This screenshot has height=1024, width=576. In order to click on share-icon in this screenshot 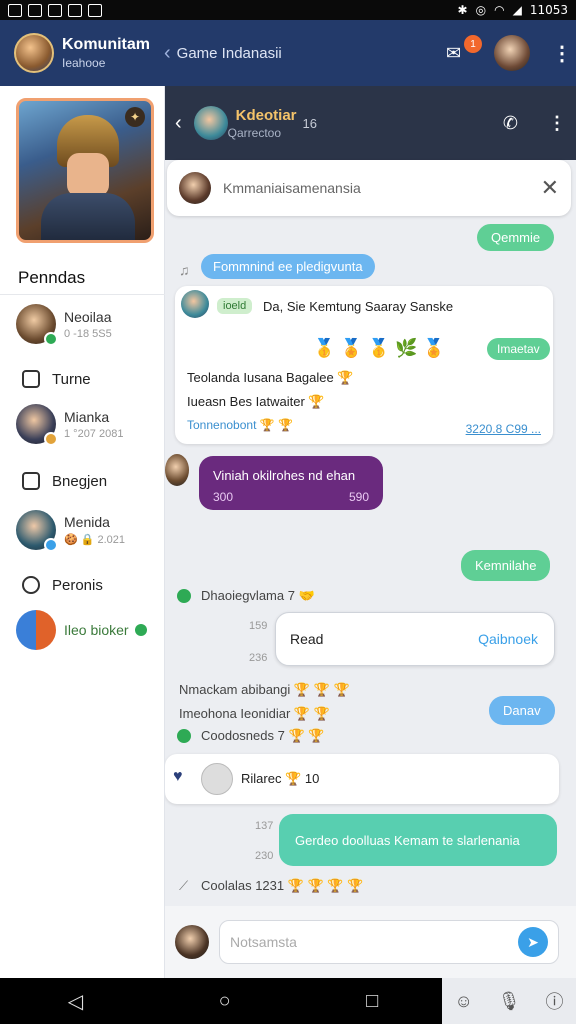, I will do `click(31, 379)`.